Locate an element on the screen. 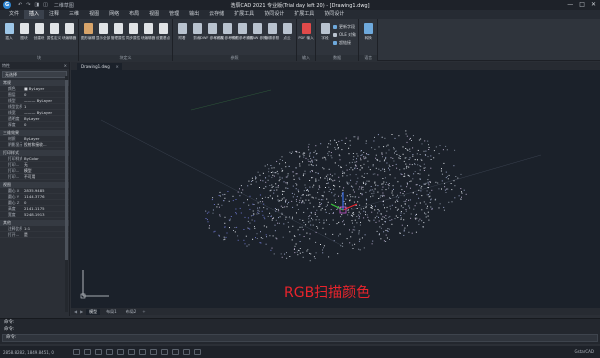  save-icon: ◨ is located at coordinates (36, 5).